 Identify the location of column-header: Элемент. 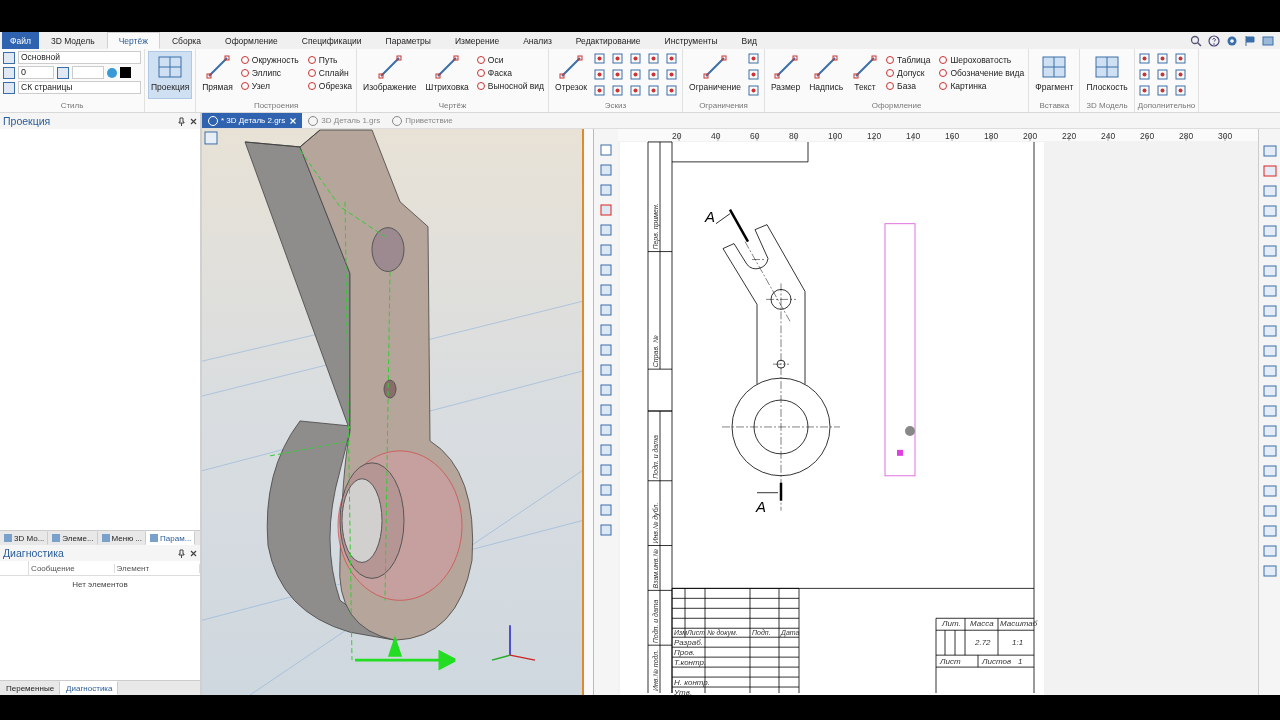
(157, 568).